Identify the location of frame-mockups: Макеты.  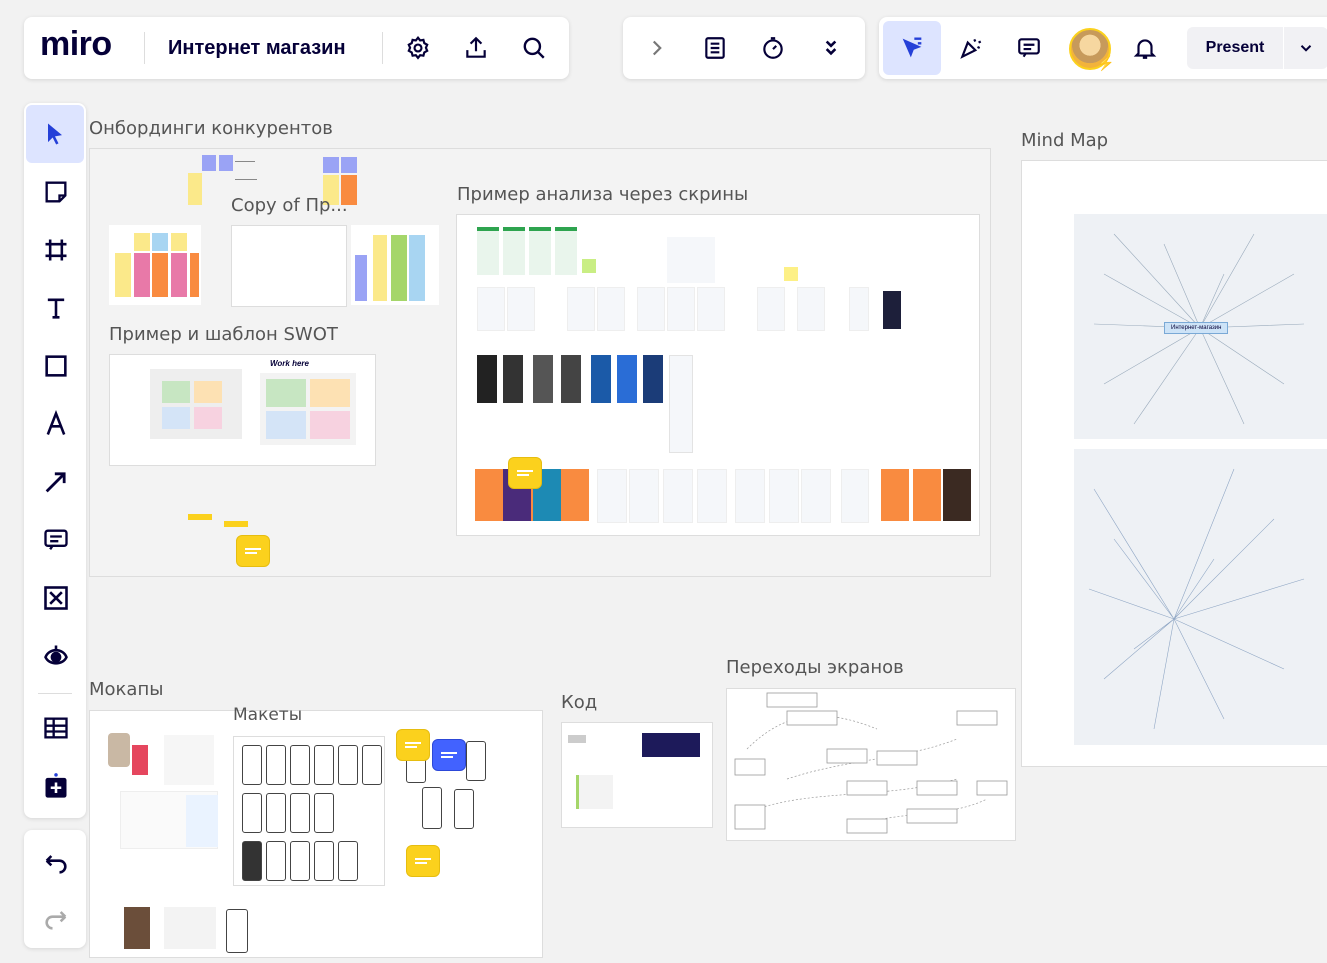
(316, 831).